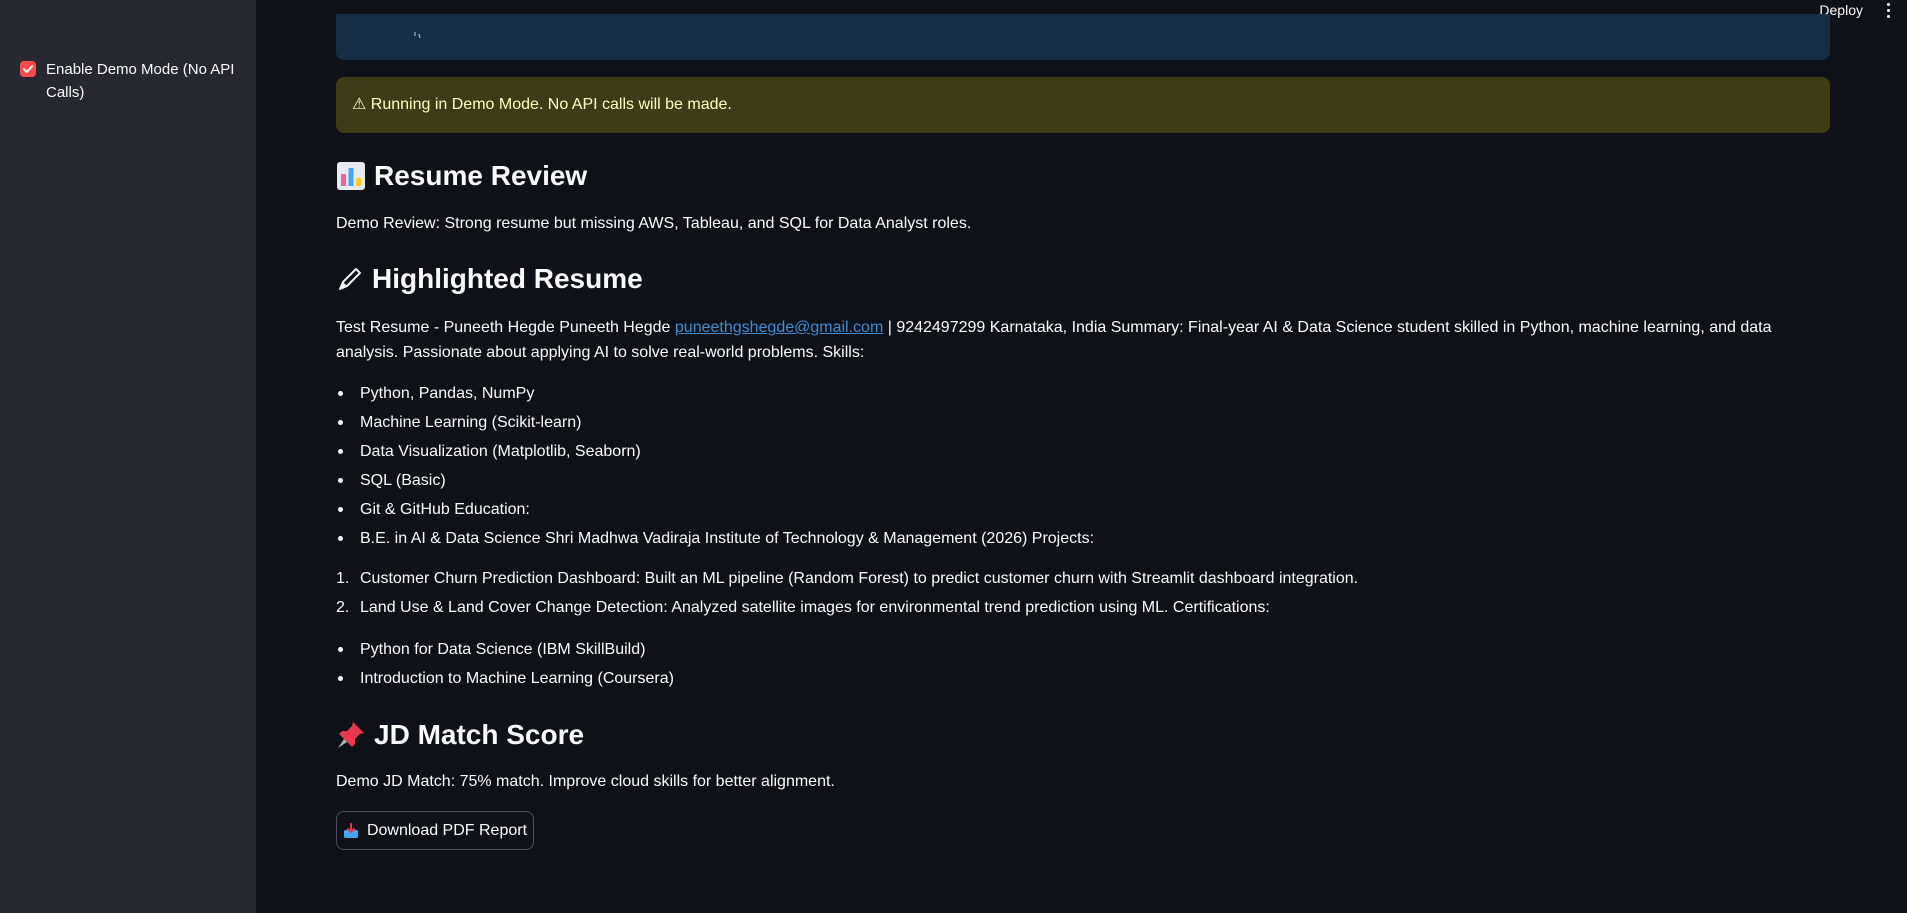 Image resolution: width=1907 pixels, height=913 pixels. Describe the element at coordinates (1083, 480) in the screenshot. I see `list-item: SQL (Basic)` at that location.